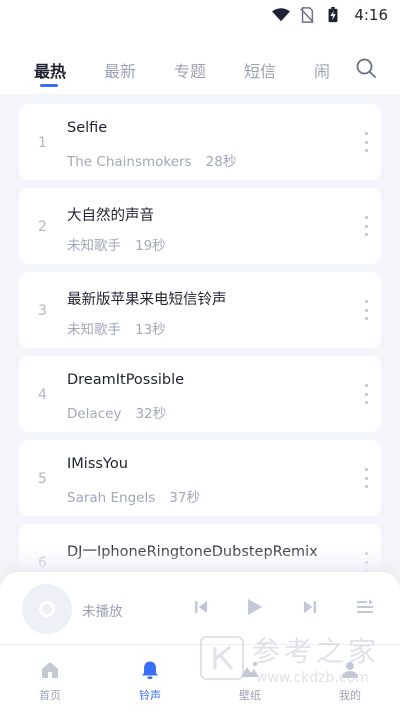 The height and width of the screenshot is (711, 400). Describe the element at coordinates (366, 68) in the screenshot. I see `search-icon` at that location.